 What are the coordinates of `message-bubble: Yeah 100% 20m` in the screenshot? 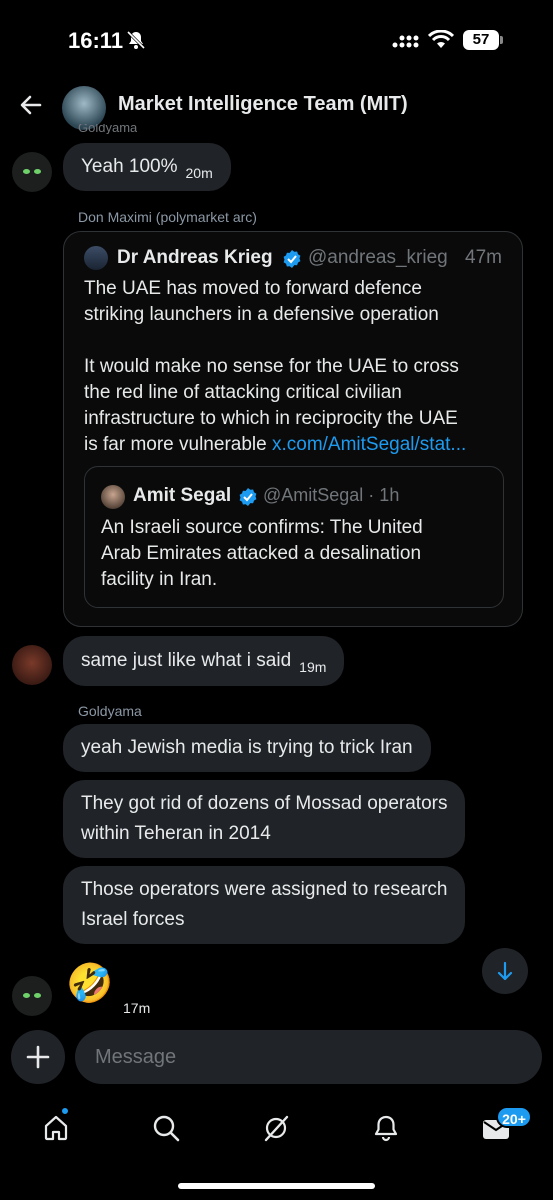 It's located at (147, 167).